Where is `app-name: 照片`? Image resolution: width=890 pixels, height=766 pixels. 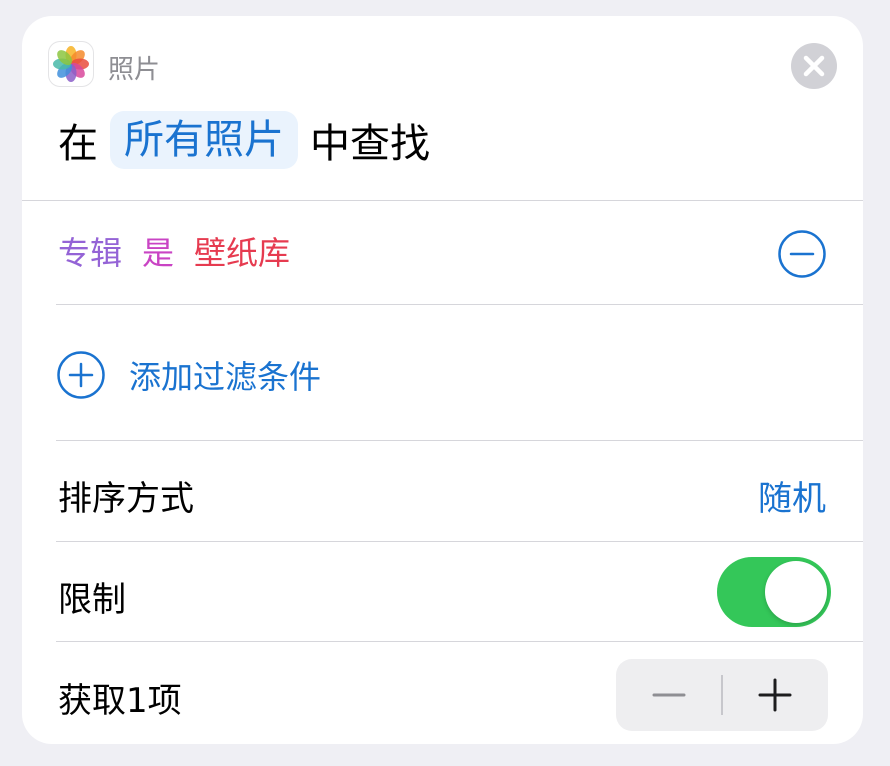 app-name: 照片 is located at coordinates (134, 70).